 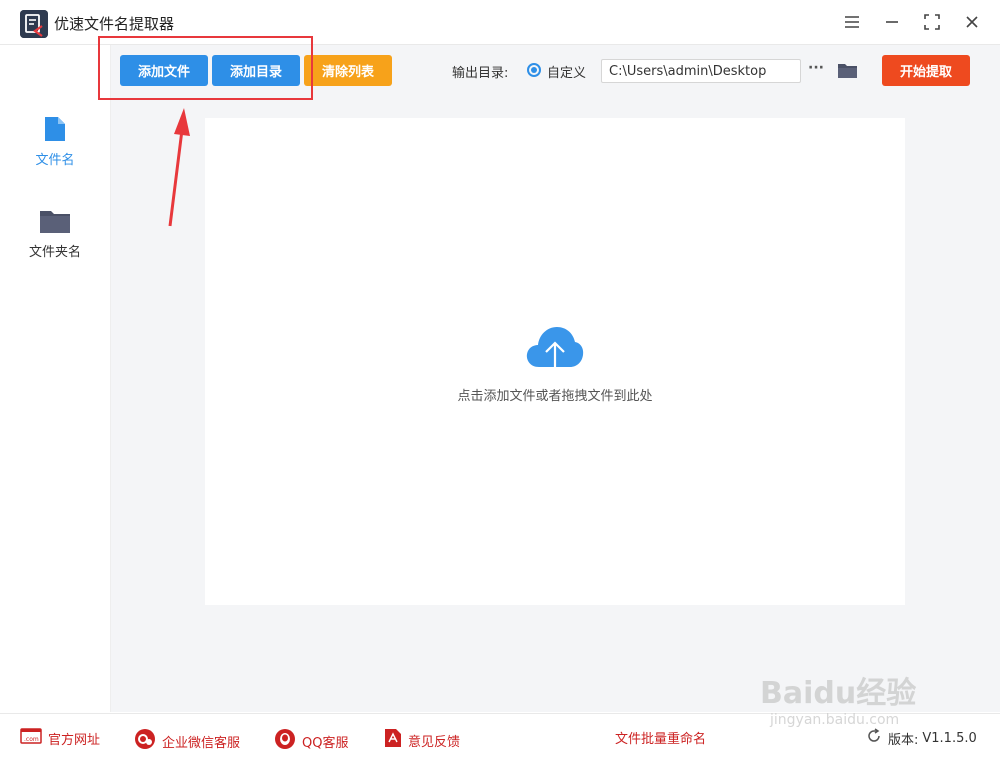 I want to click on website-link: .com 官方网址, so click(x=60, y=738).